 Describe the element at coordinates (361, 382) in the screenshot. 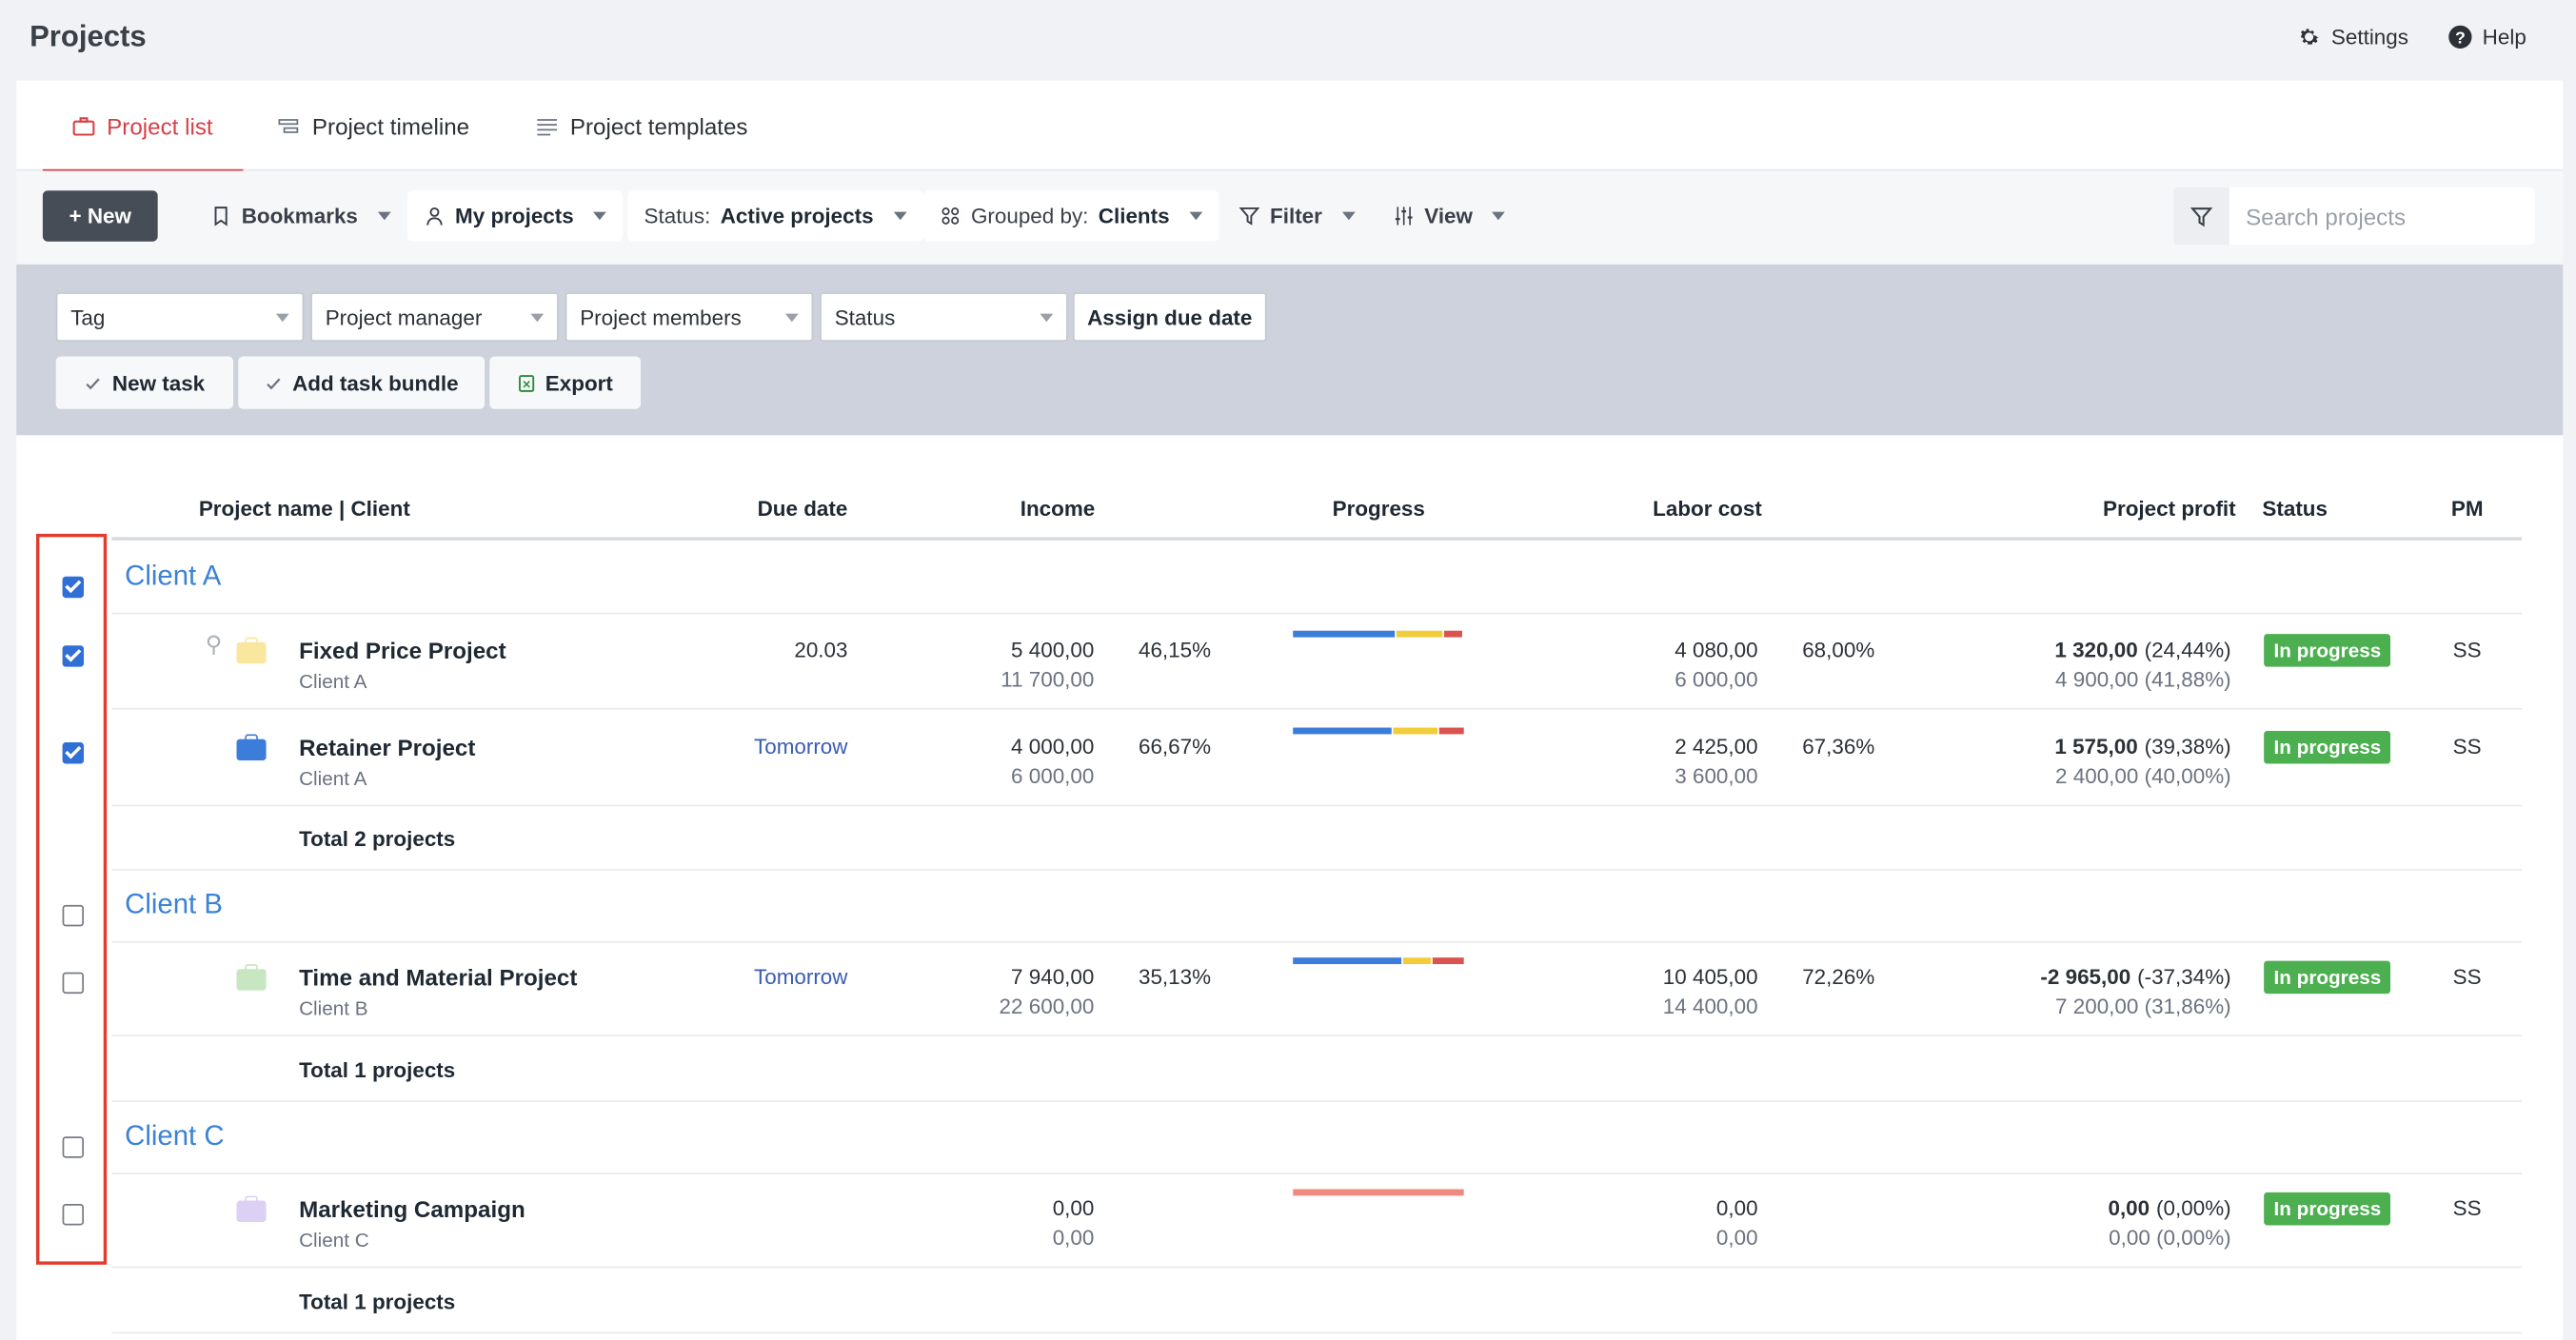

I see `add-task-bundle-button: Add task bundle` at that location.